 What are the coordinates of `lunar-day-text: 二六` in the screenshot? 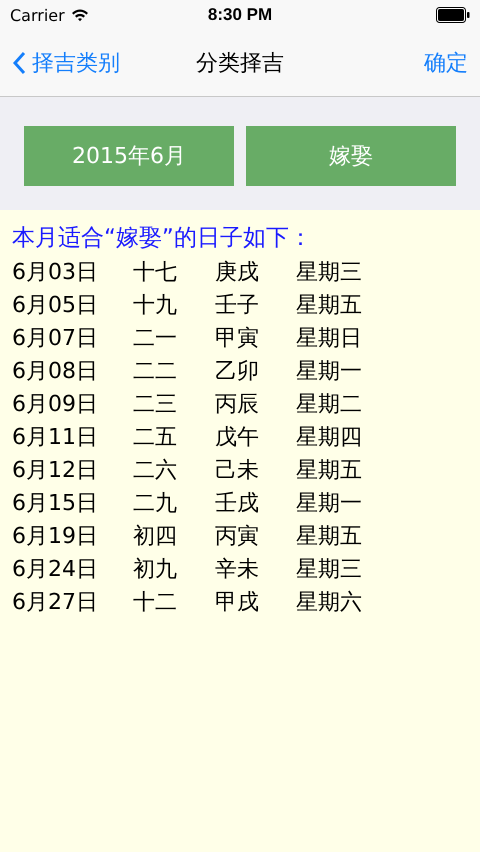 It's located at (155, 470).